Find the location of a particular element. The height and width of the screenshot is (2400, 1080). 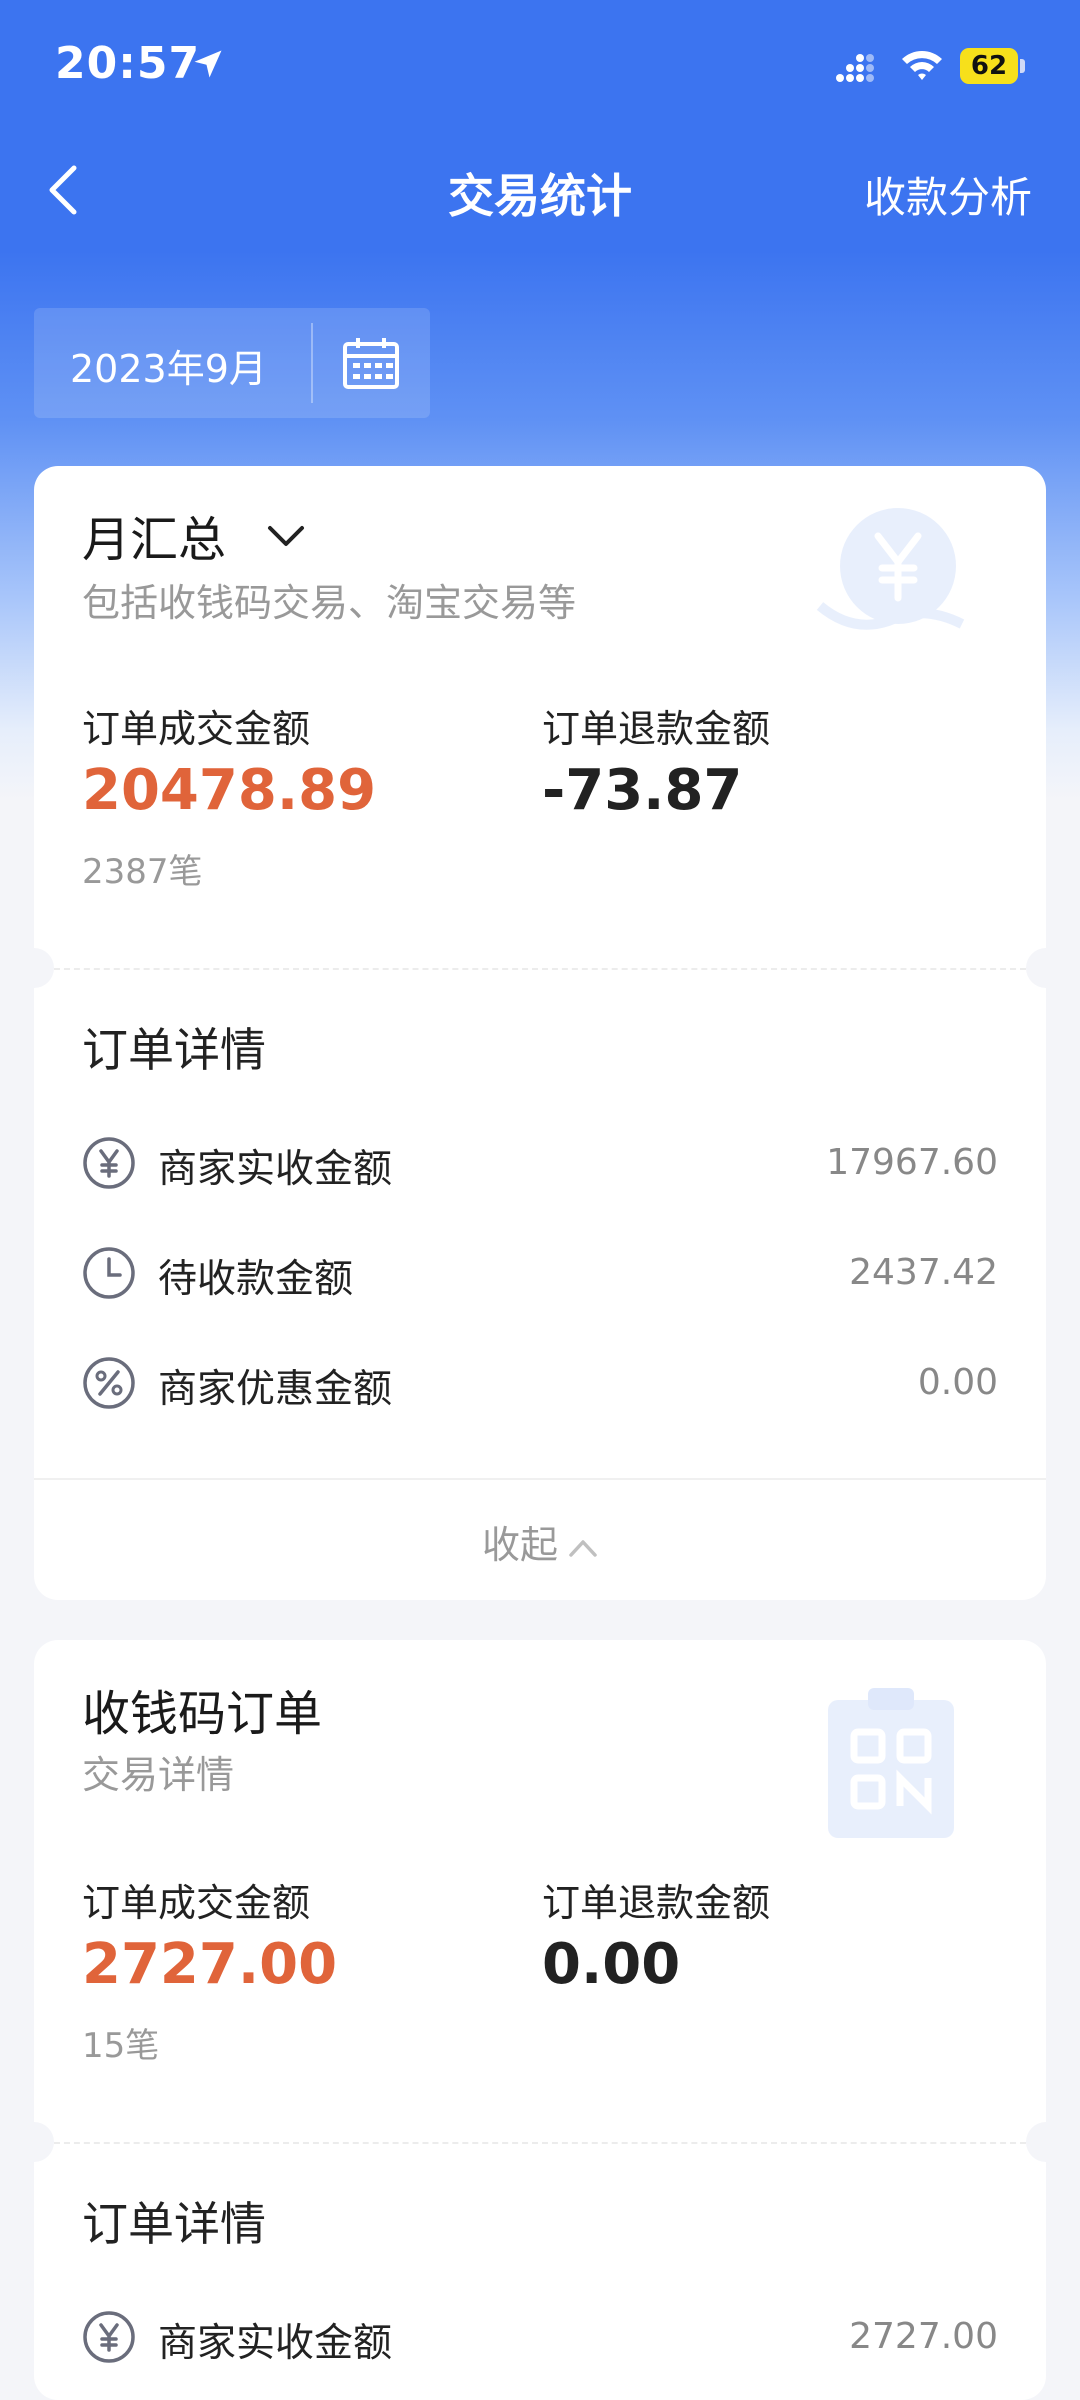

collapse-divider is located at coordinates (540, 1479).